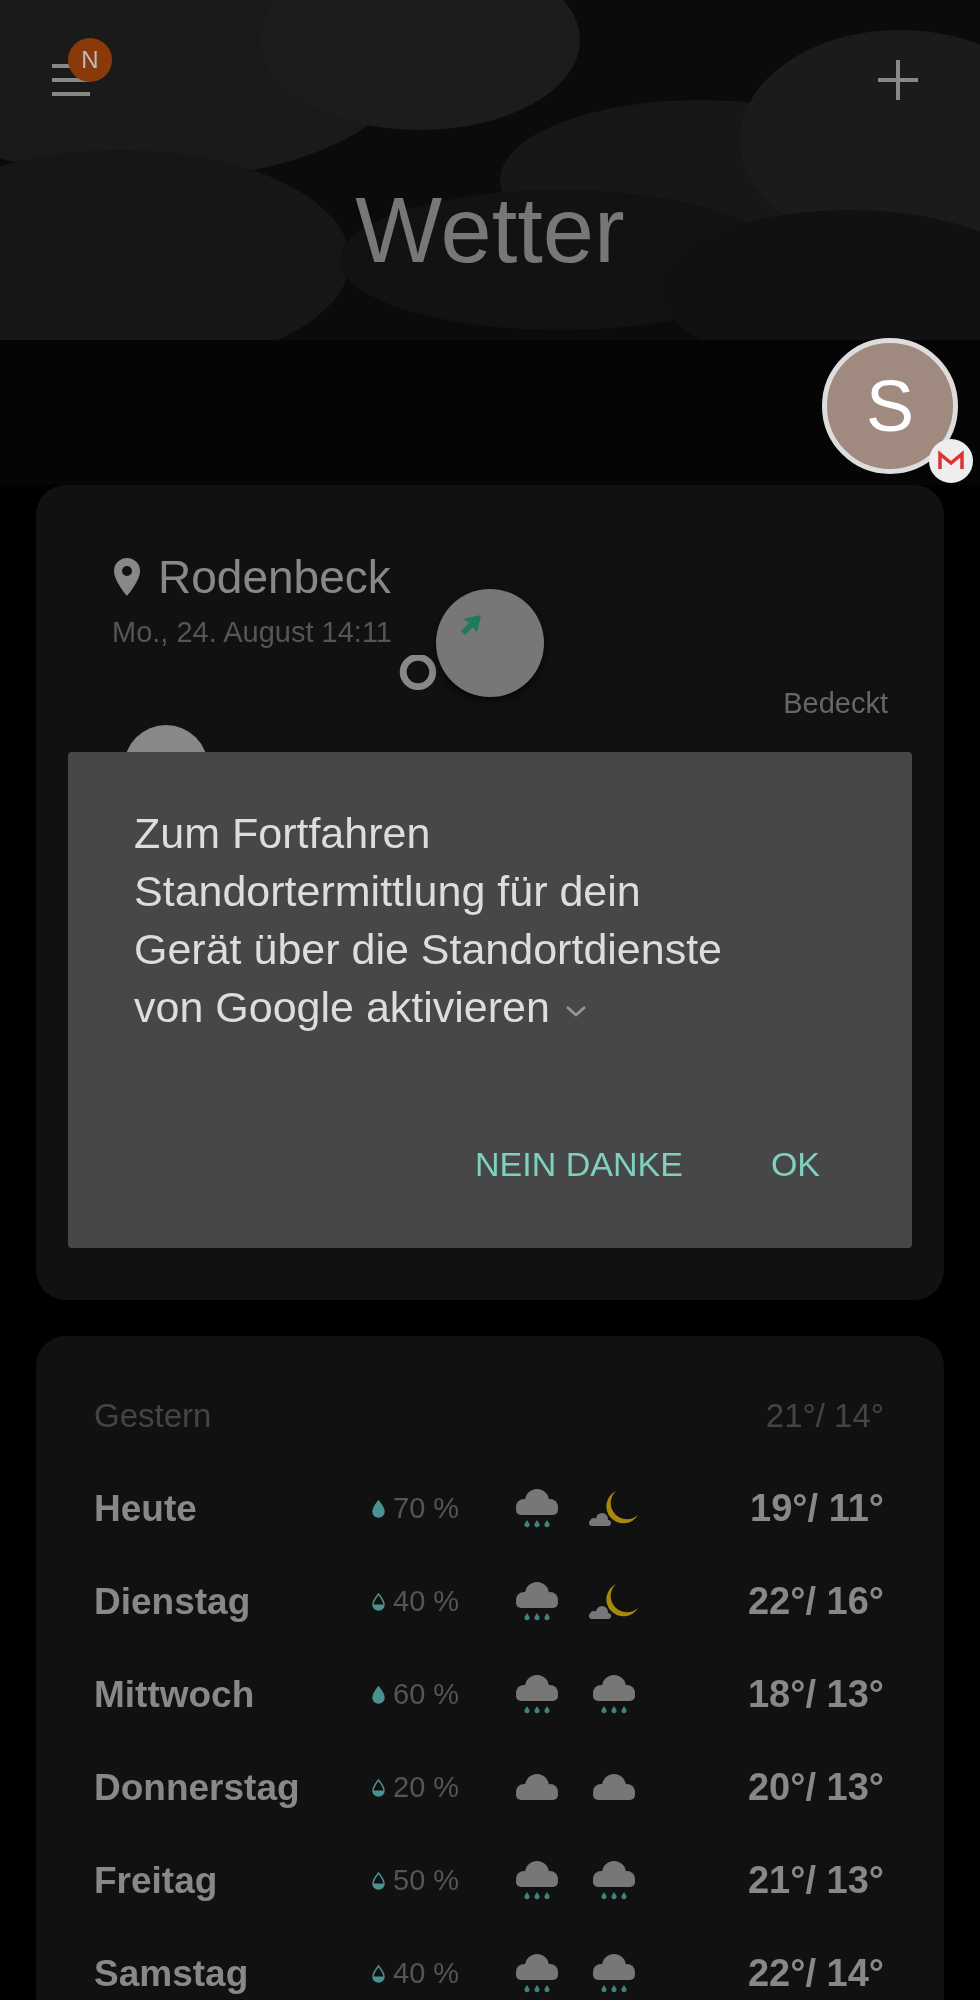 This screenshot has height=2000, width=980. I want to click on day-name: Heute, so click(146, 1508).